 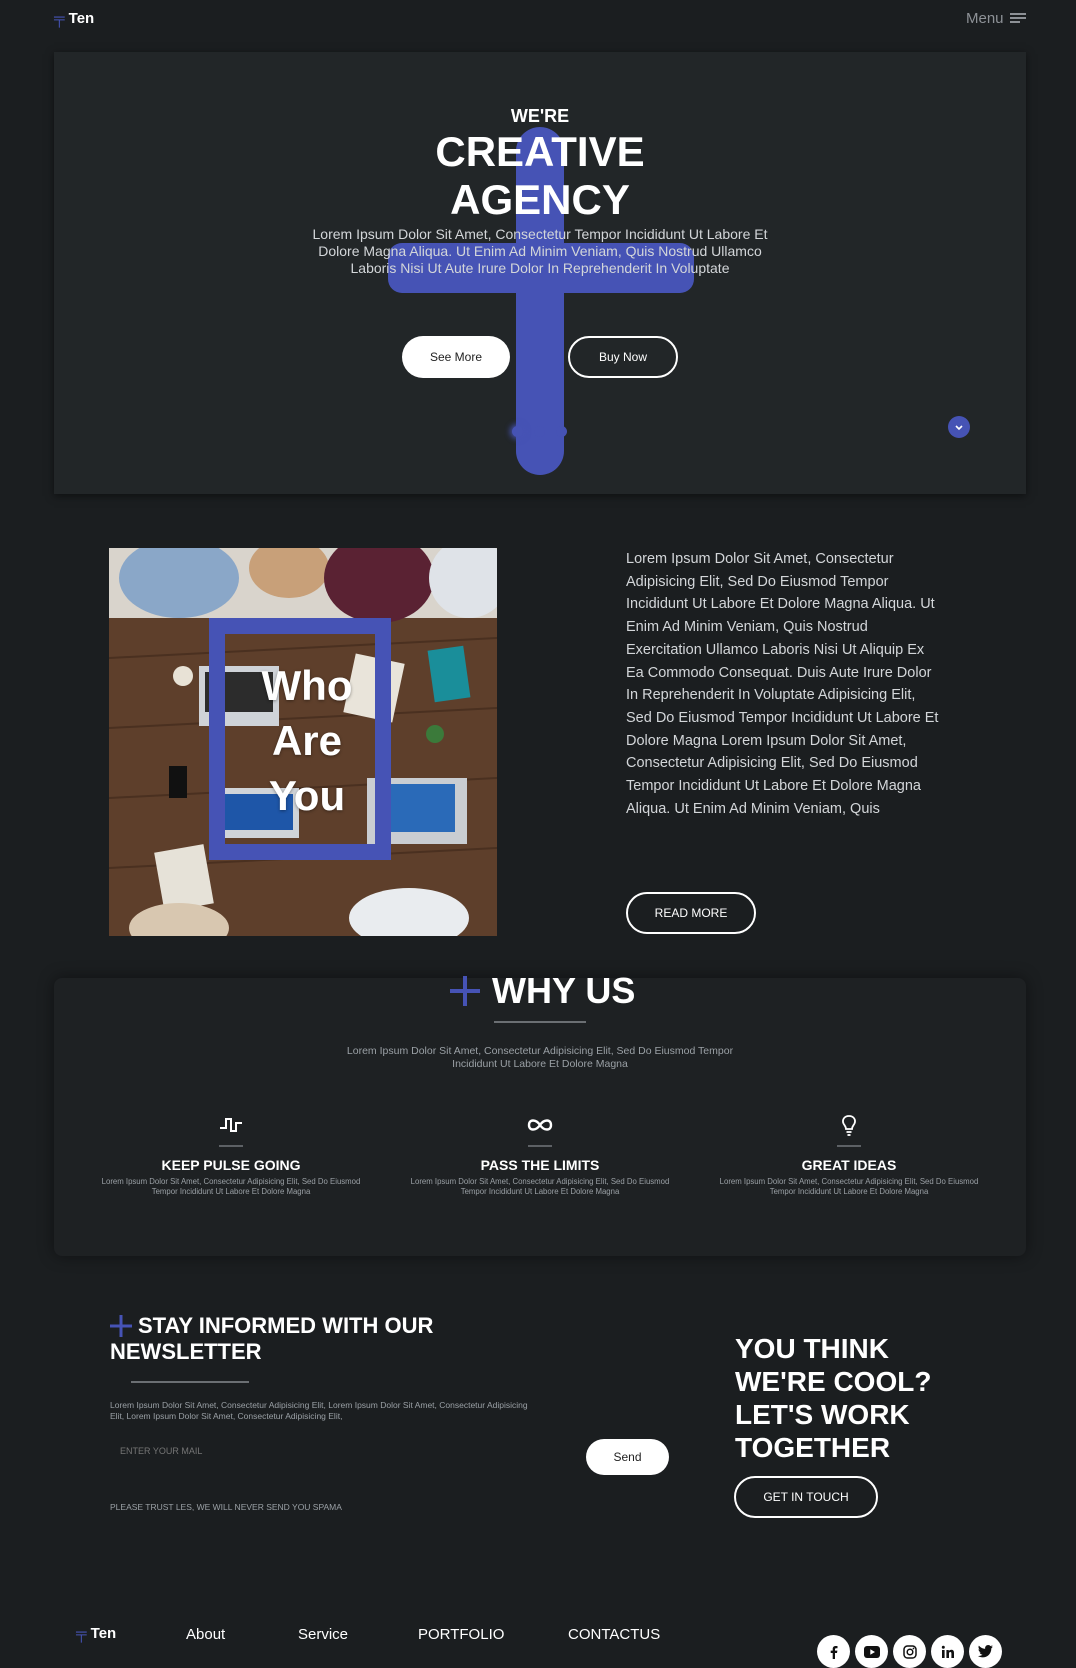 What do you see at coordinates (307, 685) in the screenshot?
I see `who-overlay-line1: Who` at bounding box center [307, 685].